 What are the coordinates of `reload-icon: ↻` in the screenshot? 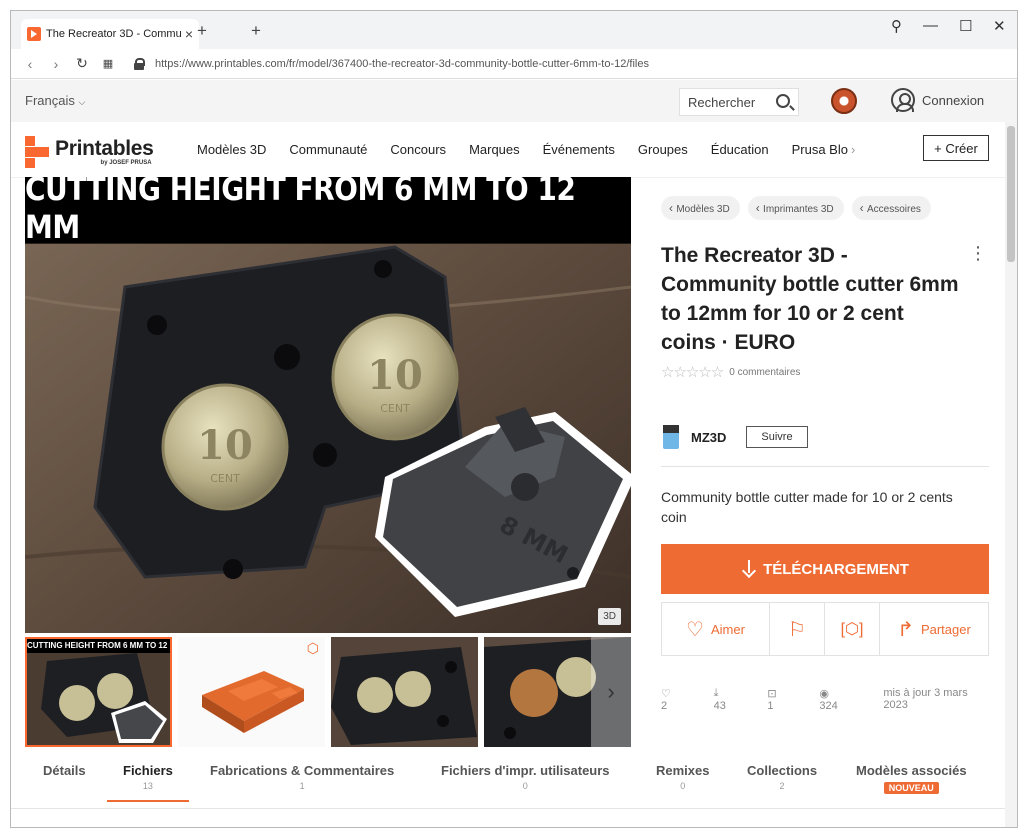 It's located at (82, 63).